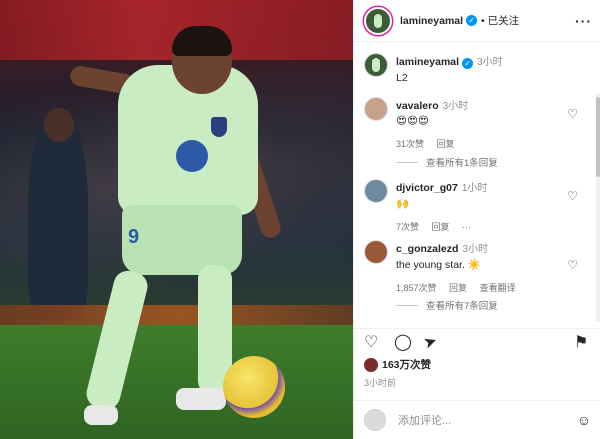  I want to click on caption-row: lamineyamal ✓ 3小时 L2, so click(472, 68).